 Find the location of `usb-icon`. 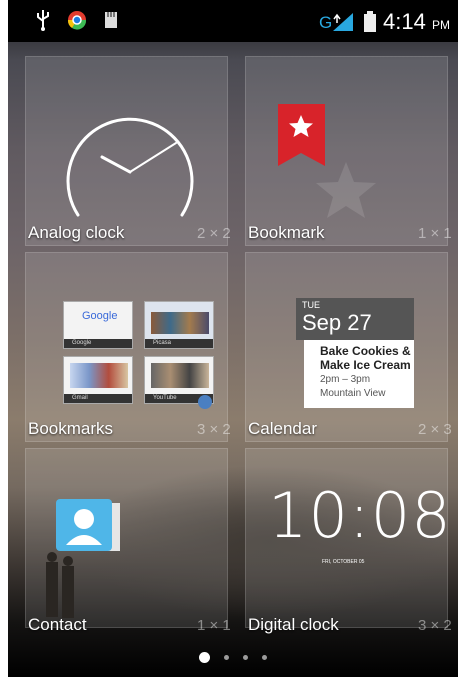

usb-icon is located at coordinates (43, 20).